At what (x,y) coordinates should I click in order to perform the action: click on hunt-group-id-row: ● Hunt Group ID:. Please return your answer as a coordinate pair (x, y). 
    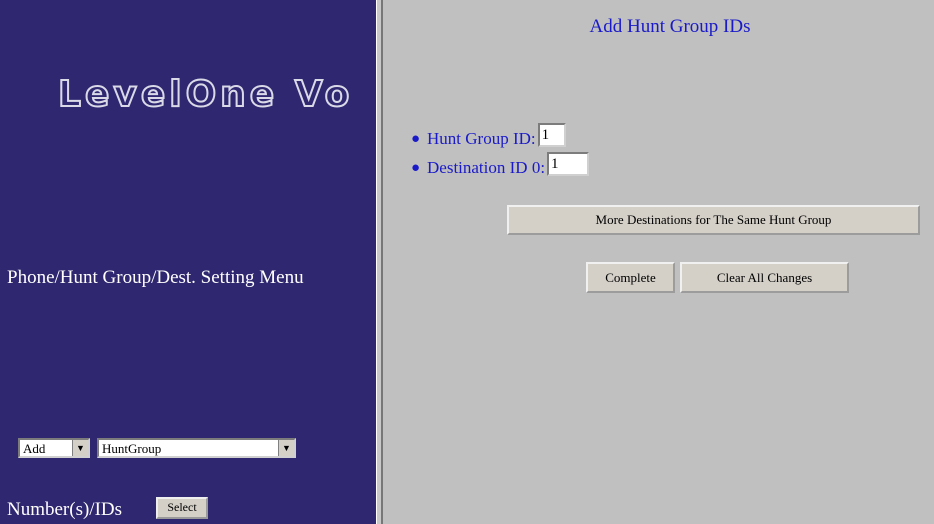
    Looking at the image, I should click on (488, 136).